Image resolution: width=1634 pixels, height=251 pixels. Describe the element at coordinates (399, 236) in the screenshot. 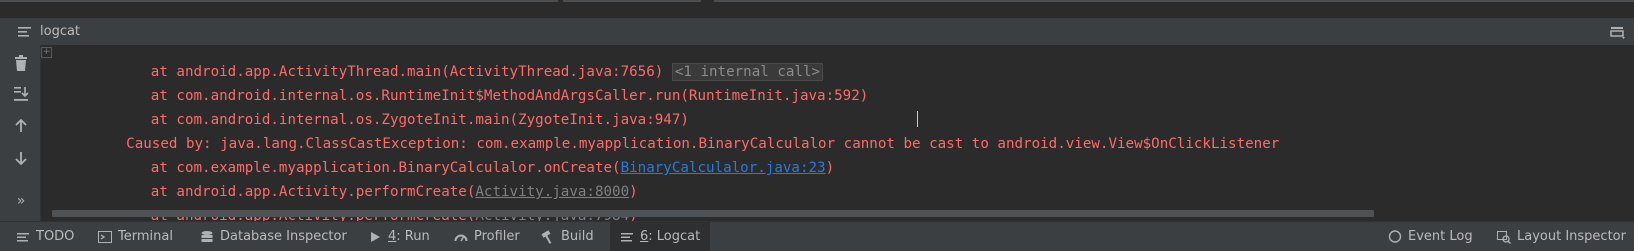

I see `run-tab: 4: Run` at that location.